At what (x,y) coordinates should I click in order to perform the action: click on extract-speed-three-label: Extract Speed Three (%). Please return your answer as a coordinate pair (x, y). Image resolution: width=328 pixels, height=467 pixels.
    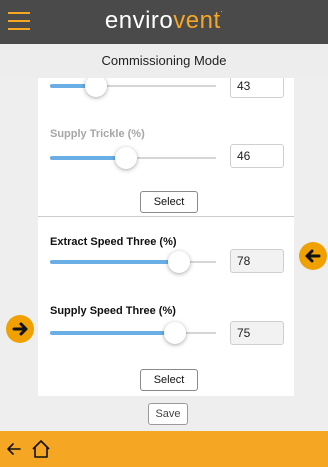
    Looking at the image, I should click on (113, 242).